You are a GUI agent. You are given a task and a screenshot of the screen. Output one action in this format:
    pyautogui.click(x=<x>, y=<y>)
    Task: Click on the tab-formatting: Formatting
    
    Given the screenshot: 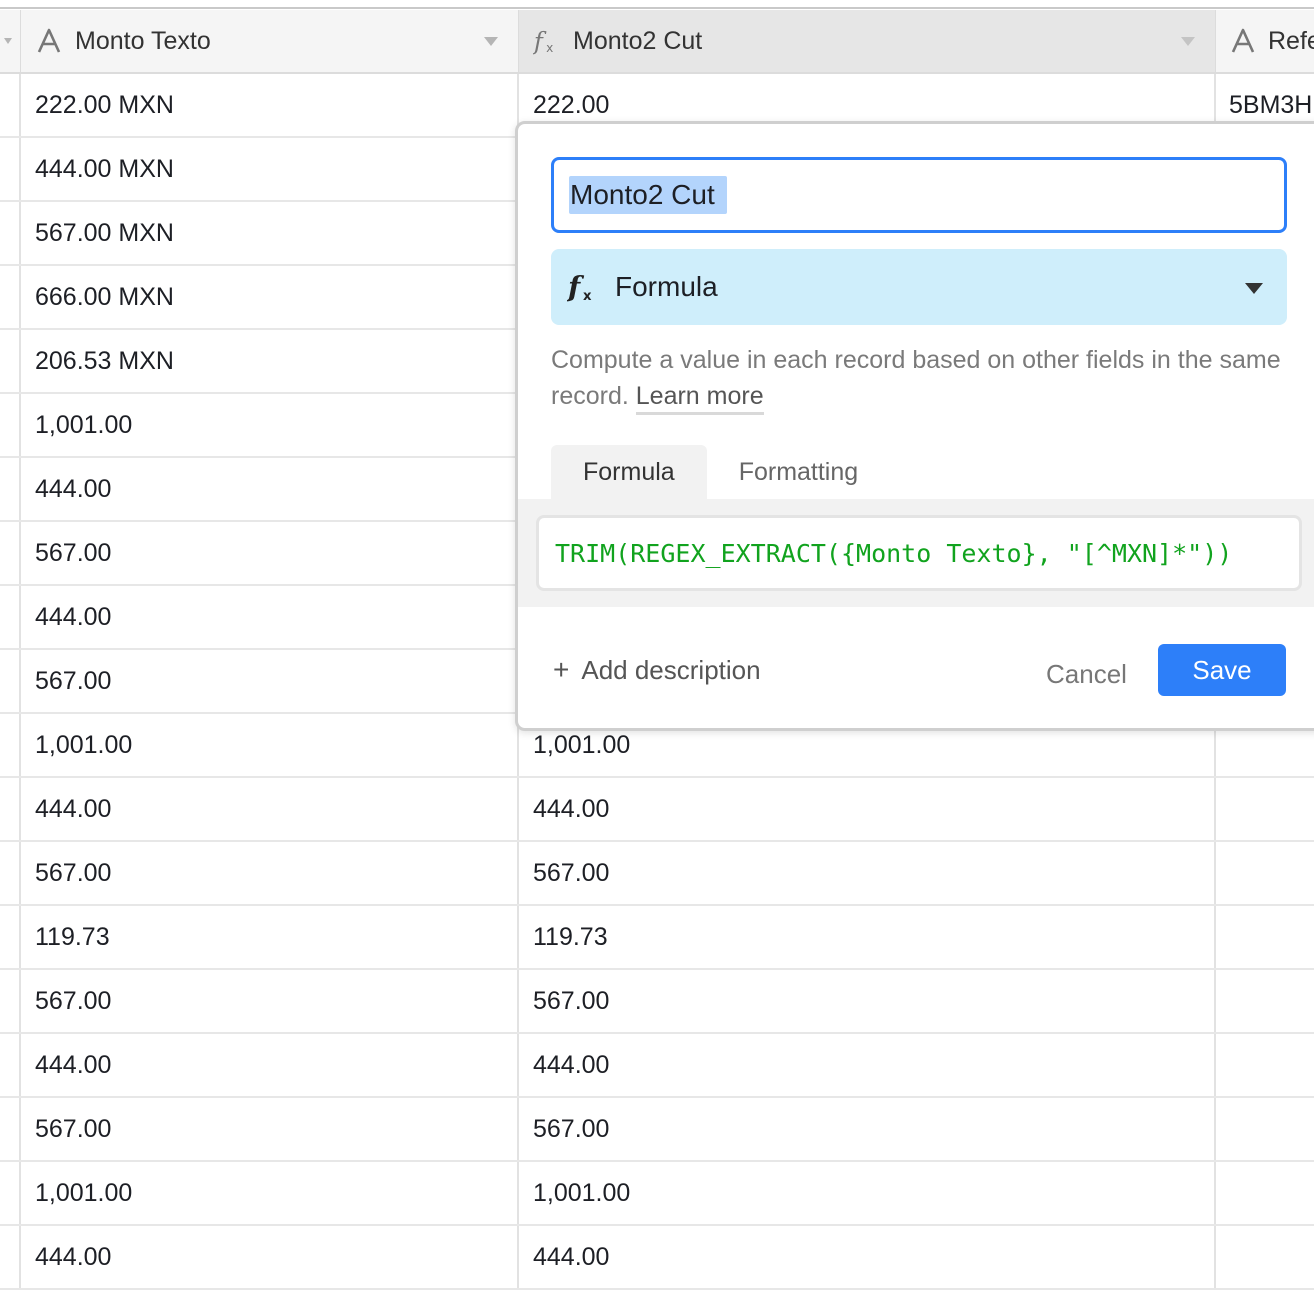 What is the action you would take?
    pyautogui.click(x=798, y=472)
    